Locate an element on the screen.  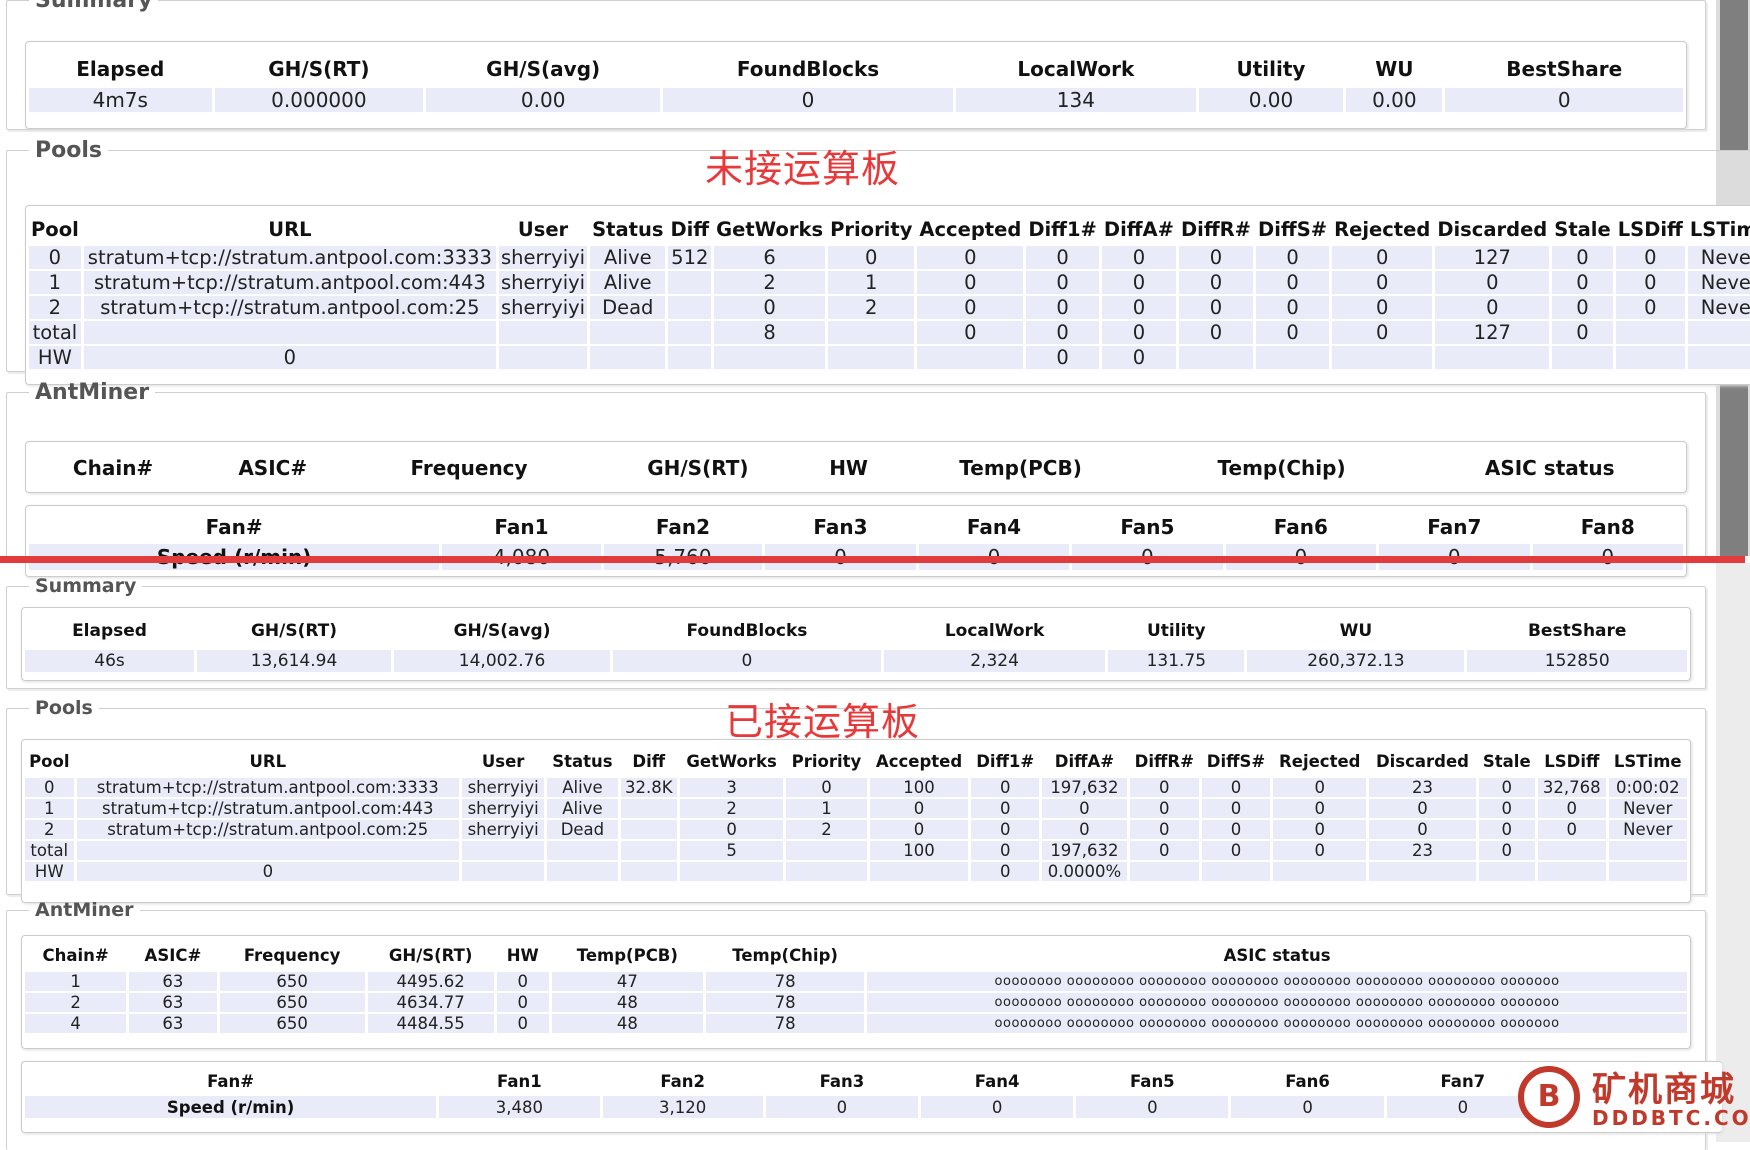
top-pools-header: Stale is located at coordinates (1582, 229).